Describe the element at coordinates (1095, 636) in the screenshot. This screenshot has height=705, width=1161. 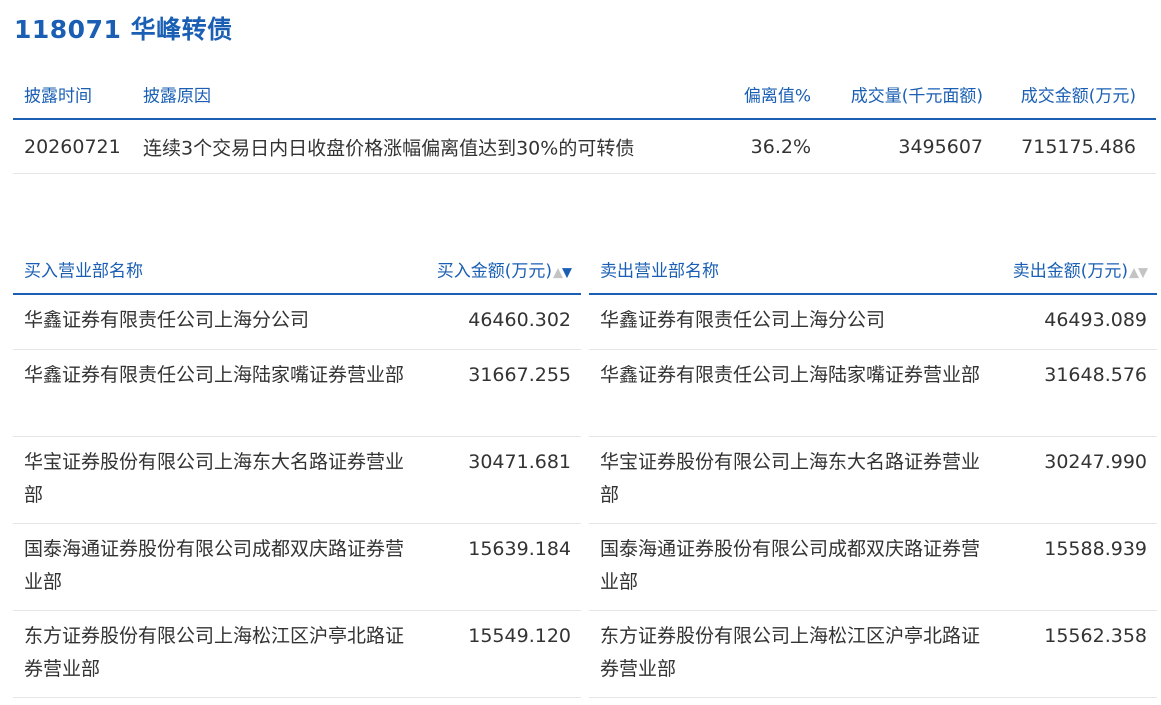
I see `sell-amount: 15562.358` at that location.